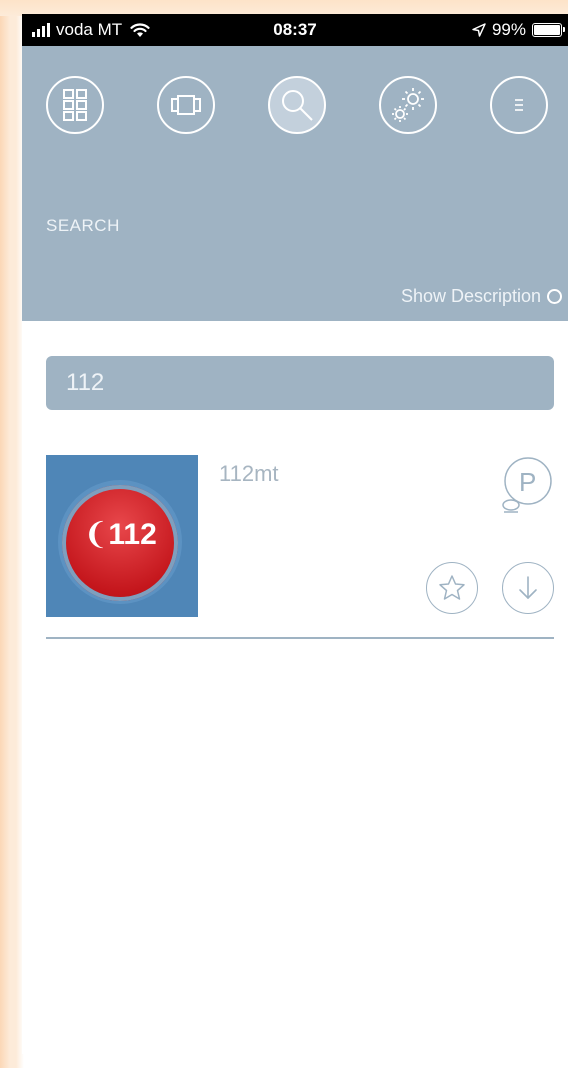  I want to click on menu-icon, so click(519, 105).